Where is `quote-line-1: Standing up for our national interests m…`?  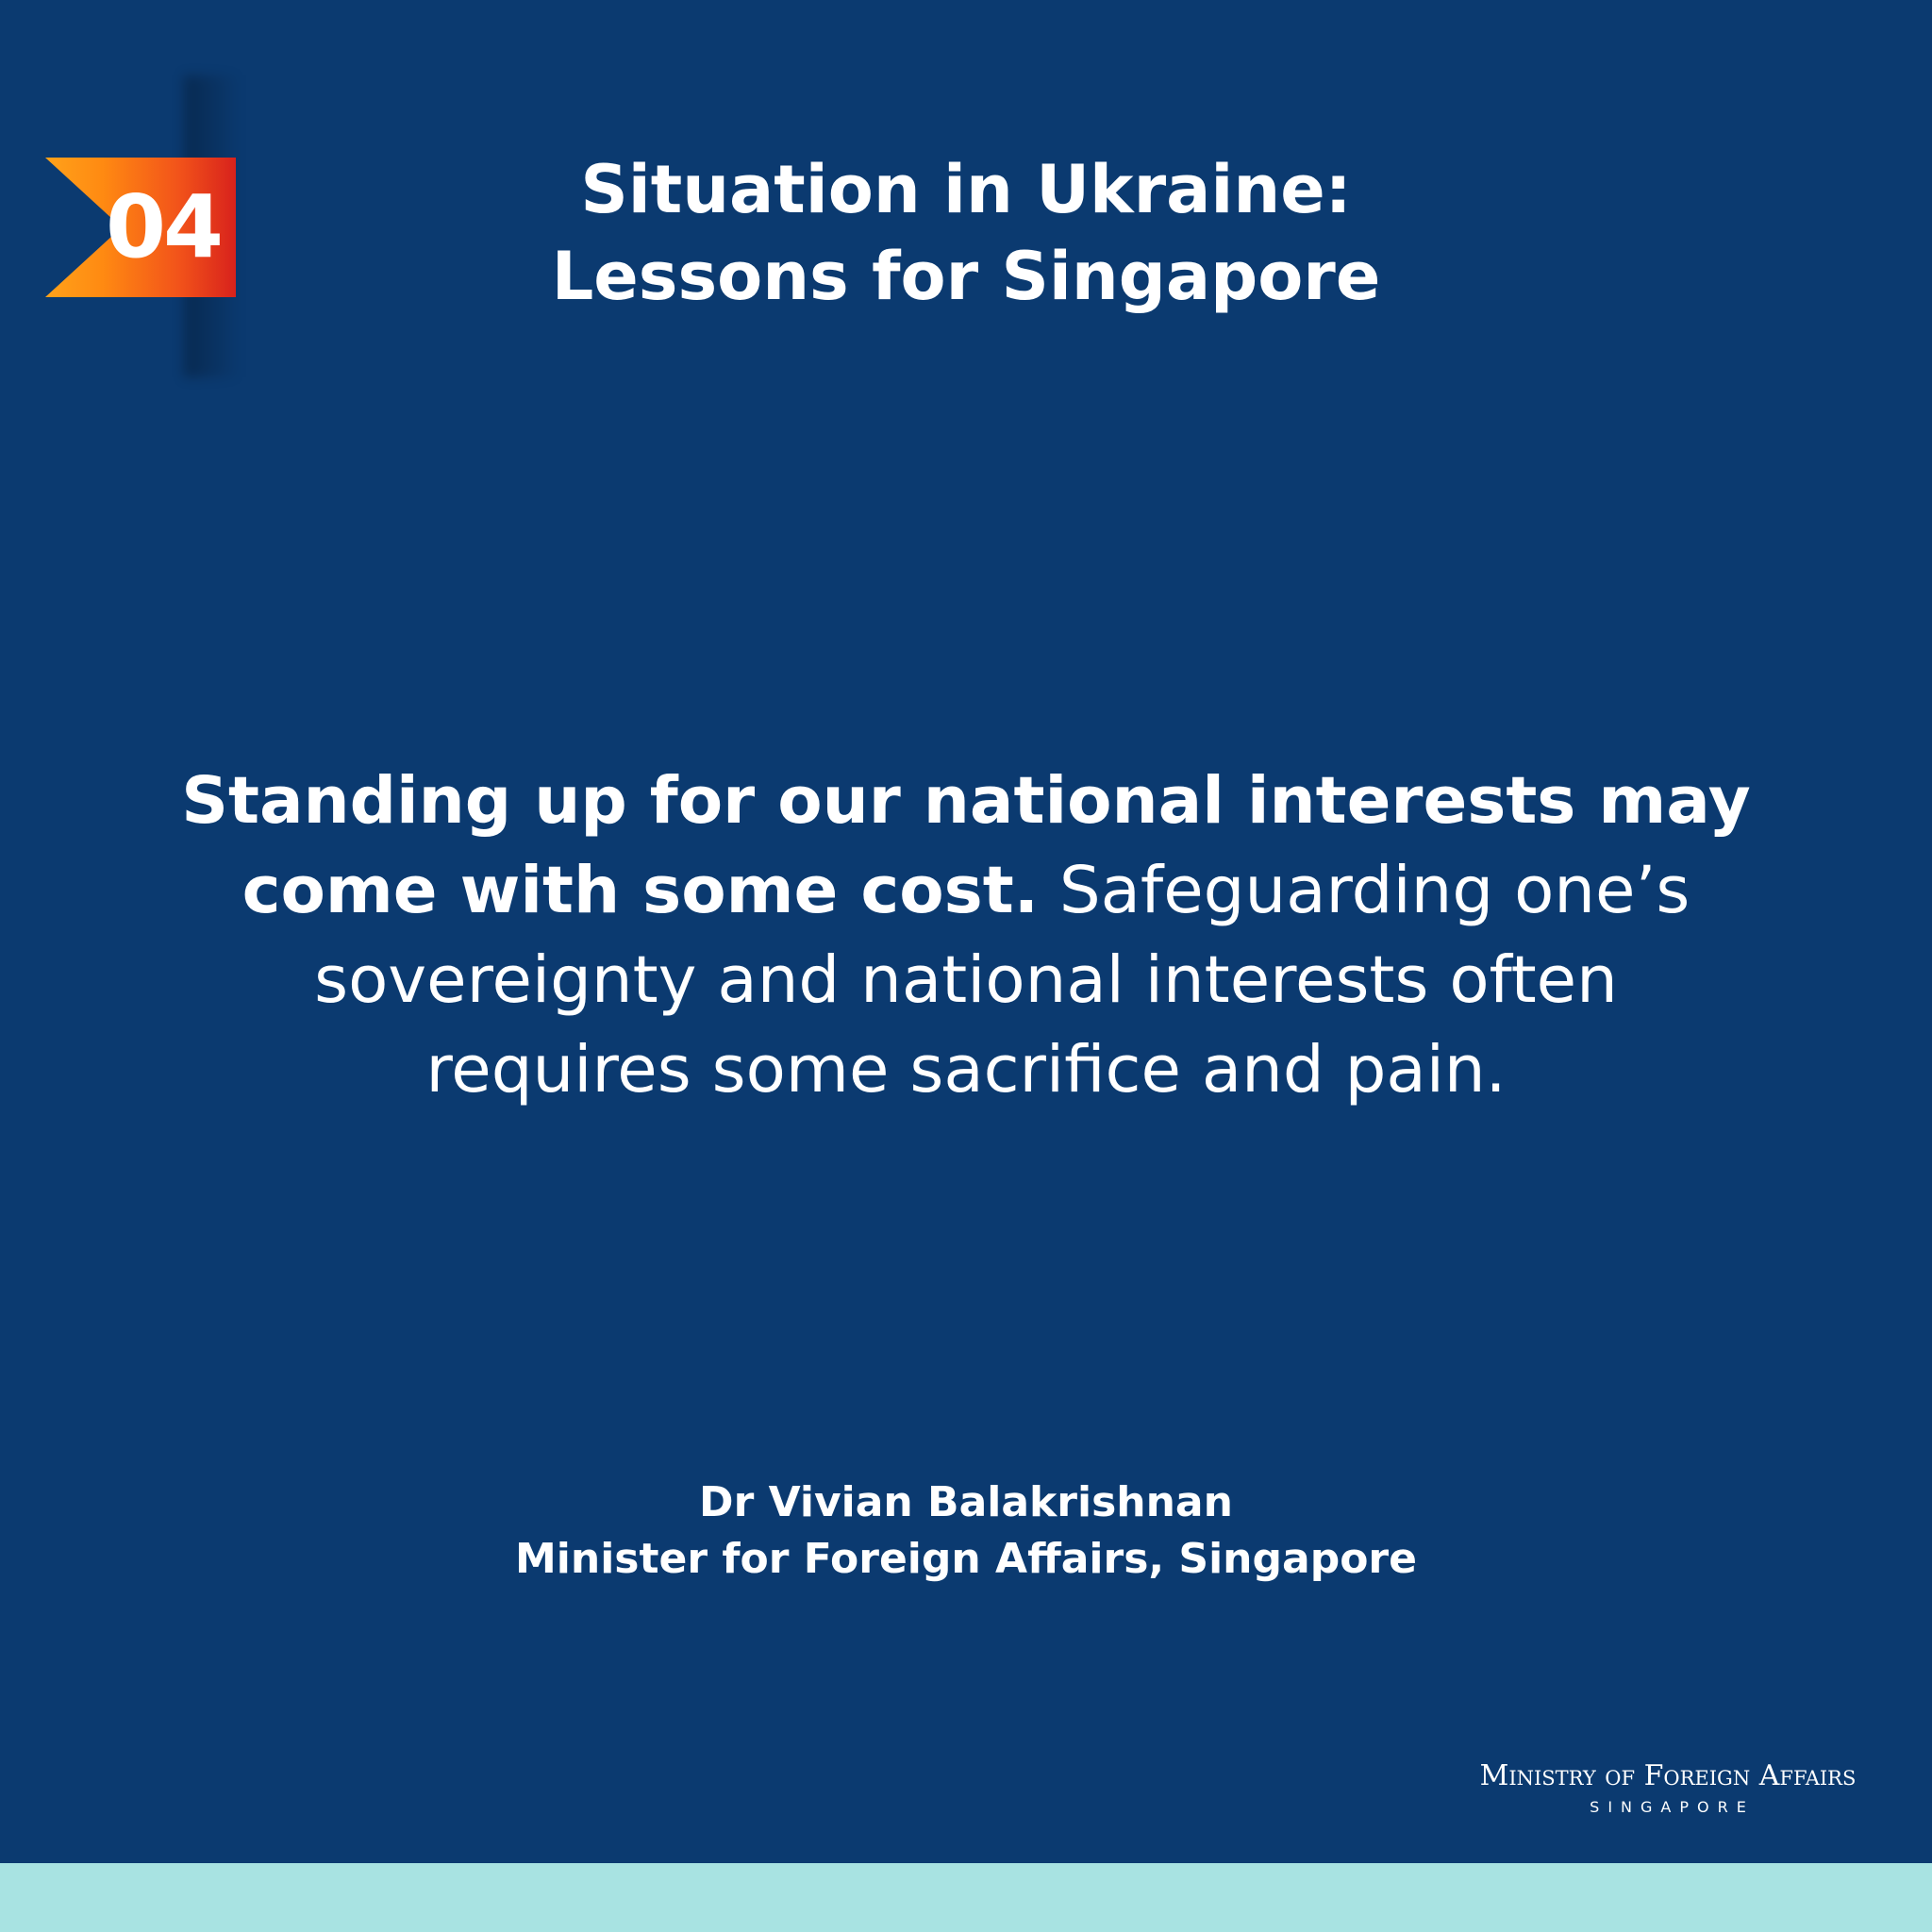
quote-line-1: Standing up for our national interests m… is located at coordinates (966, 801).